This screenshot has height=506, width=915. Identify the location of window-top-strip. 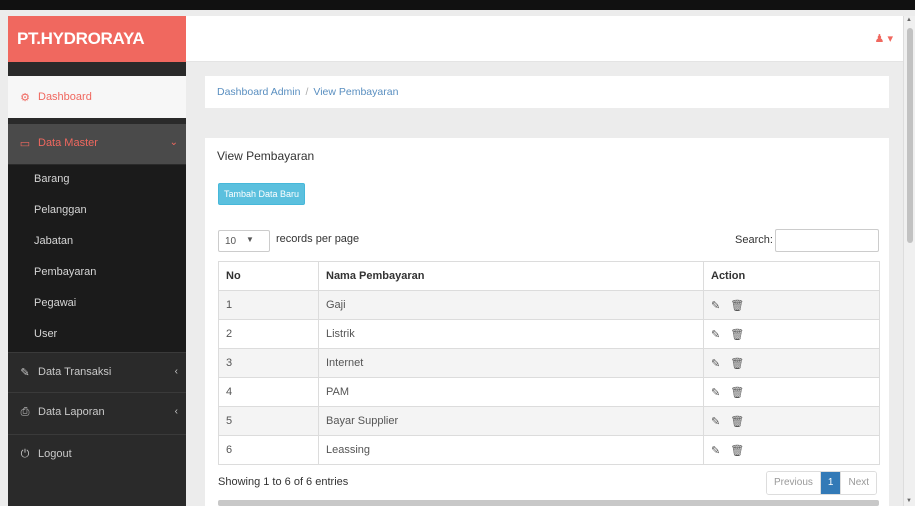
(457, 5).